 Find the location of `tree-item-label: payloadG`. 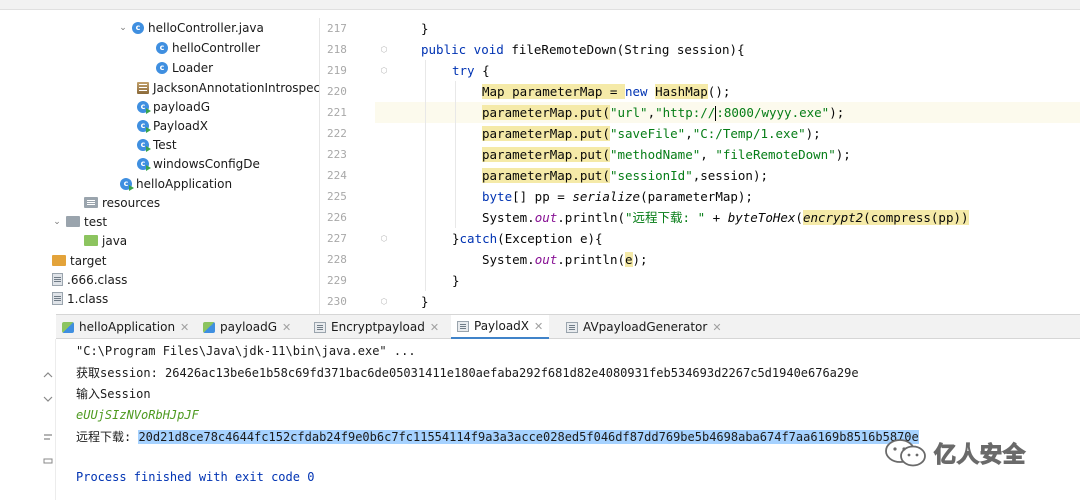

tree-item-label: payloadG is located at coordinates (182, 106).